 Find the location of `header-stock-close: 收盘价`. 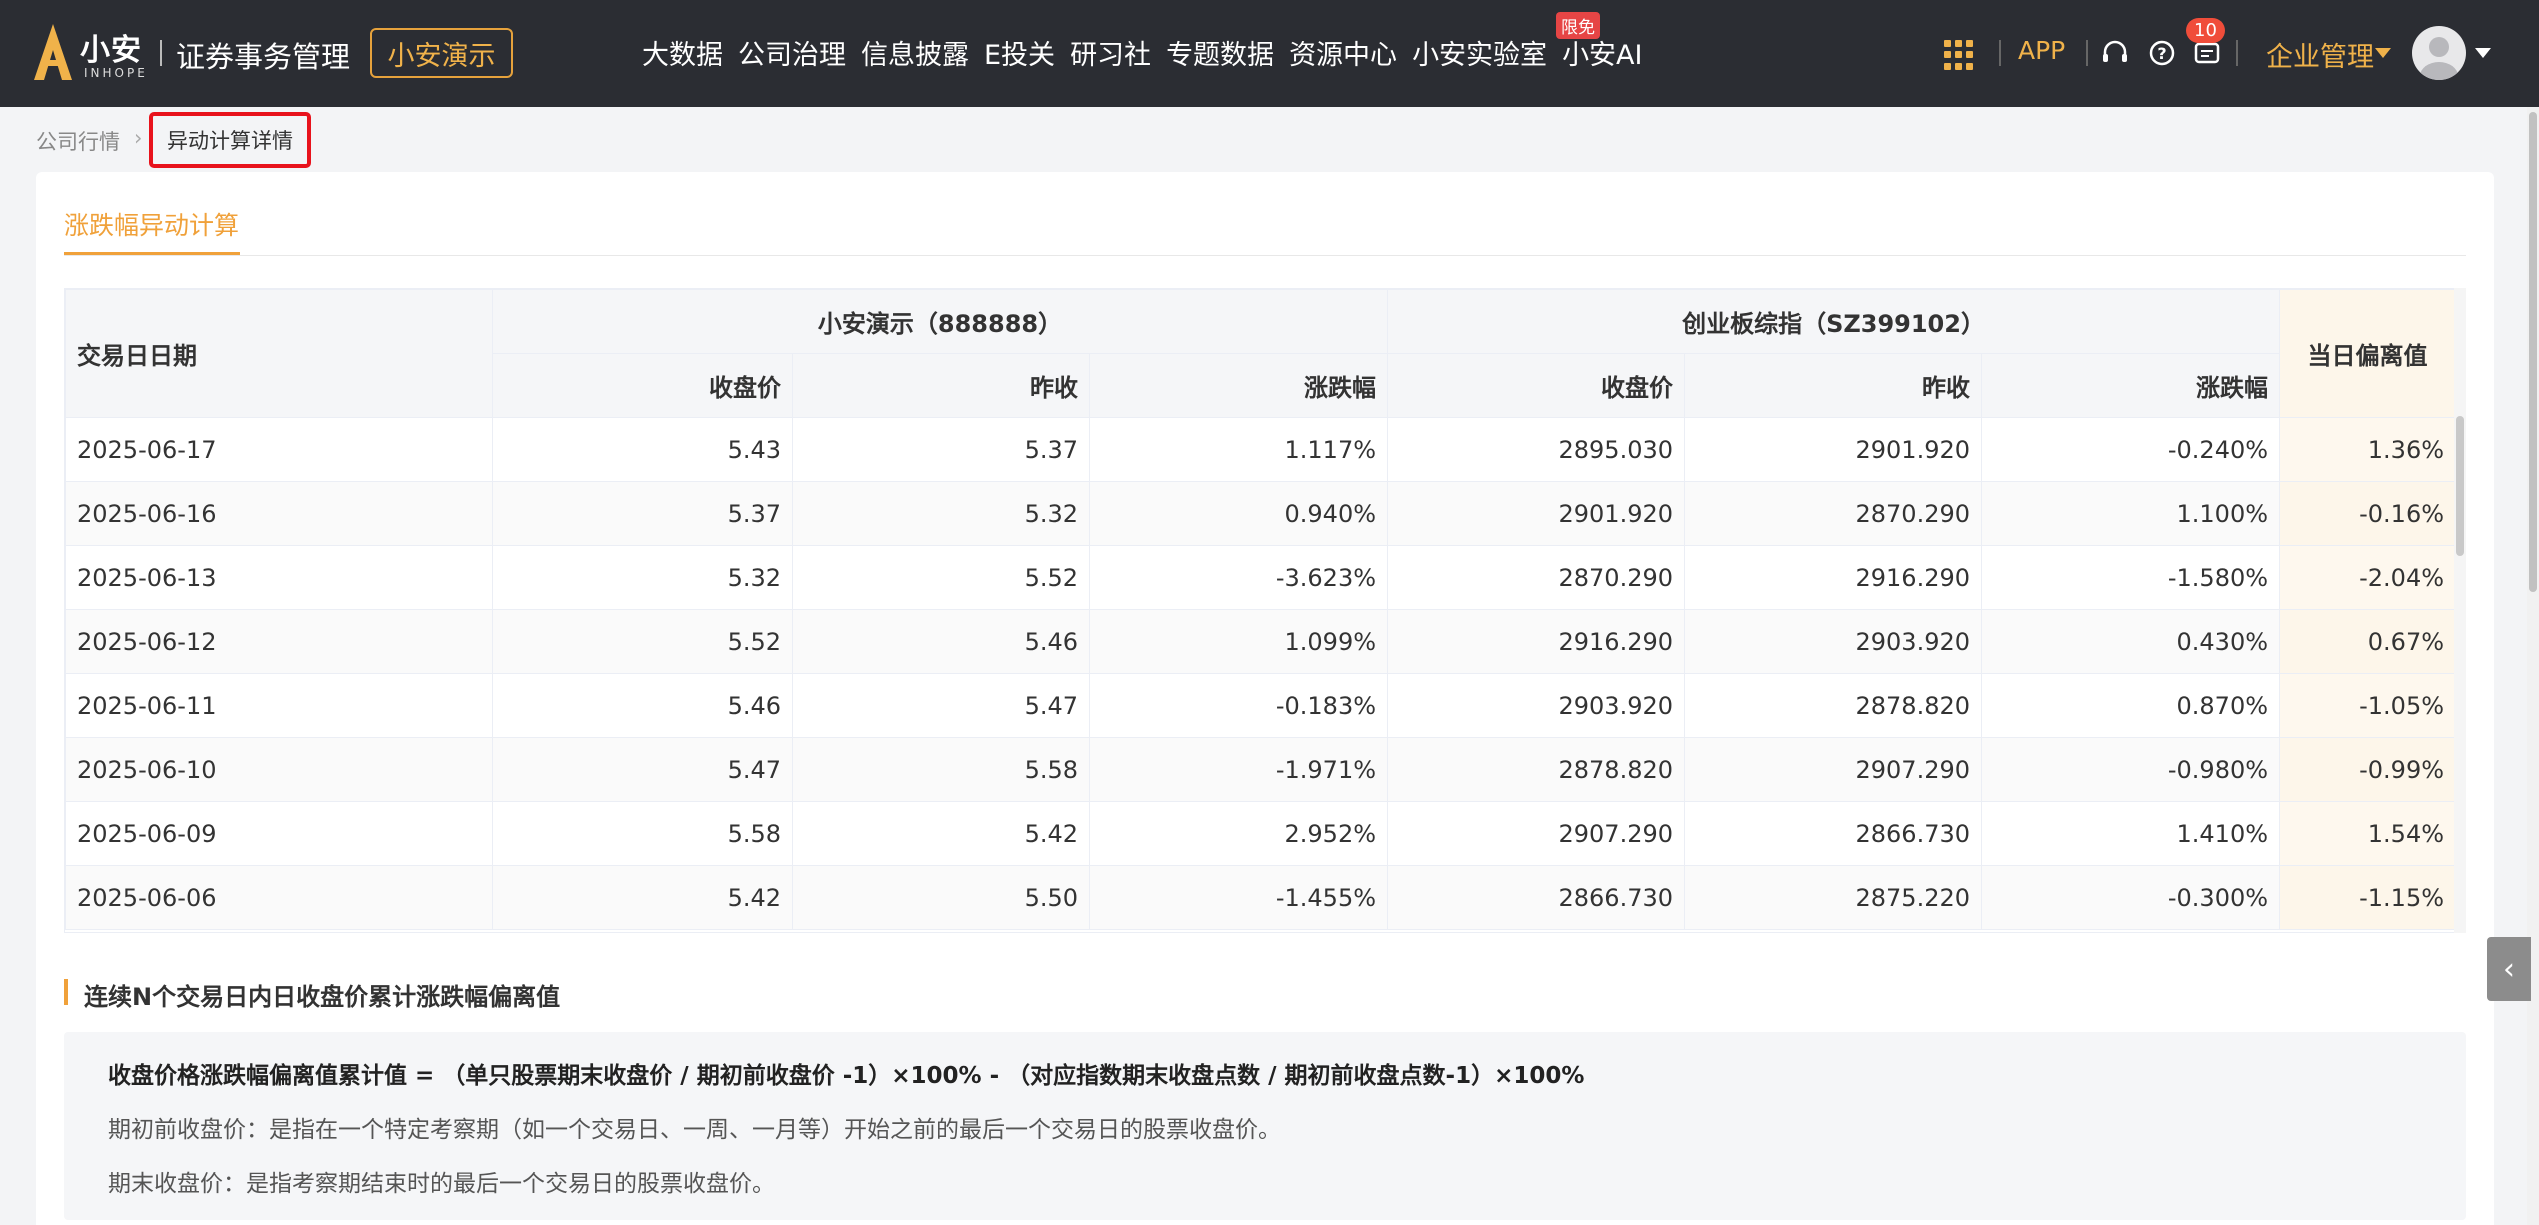

header-stock-close: 收盘价 is located at coordinates (642, 385).